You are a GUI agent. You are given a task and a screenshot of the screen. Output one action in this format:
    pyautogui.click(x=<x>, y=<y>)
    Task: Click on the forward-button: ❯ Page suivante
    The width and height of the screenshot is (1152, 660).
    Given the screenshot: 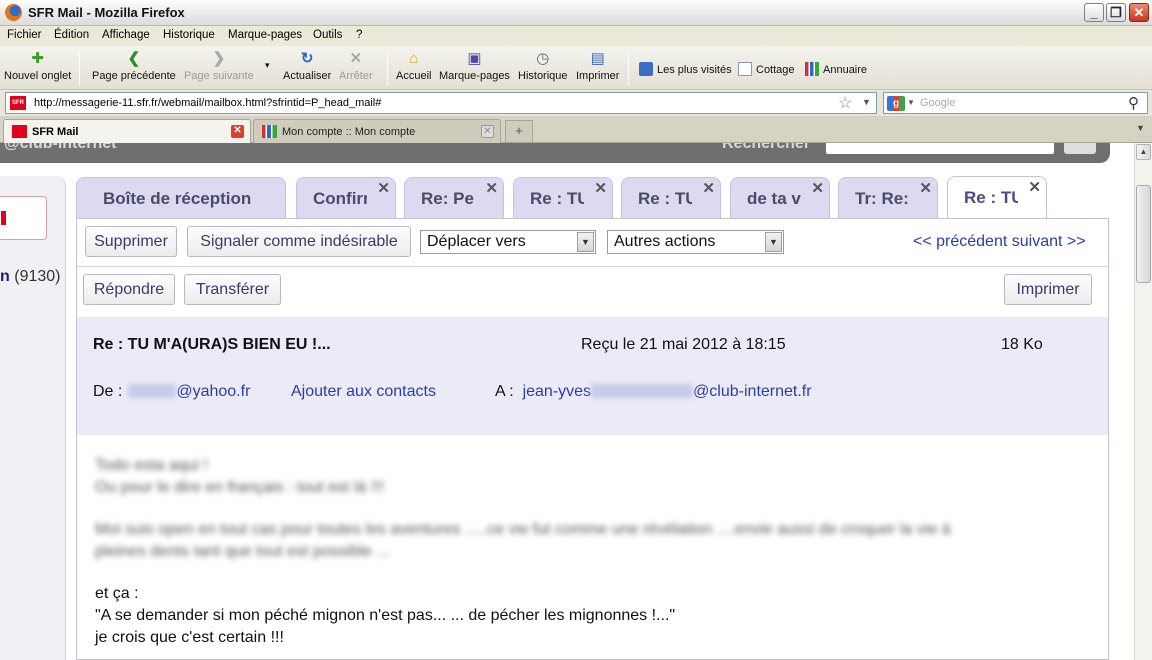 What is the action you would take?
    pyautogui.click(x=219, y=66)
    